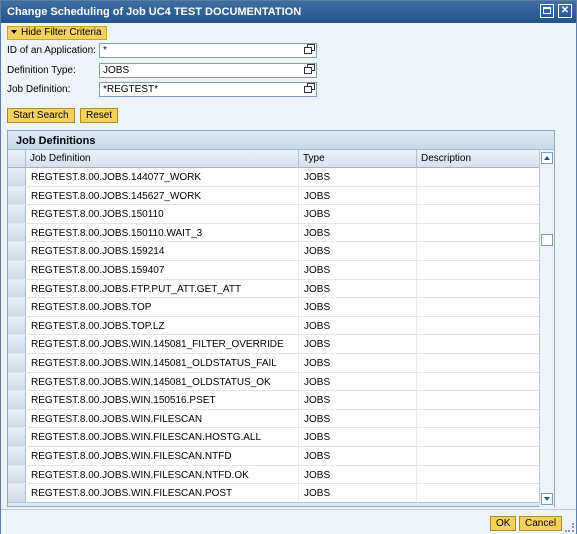 This screenshot has width=577, height=534. Describe the element at coordinates (541, 523) in the screenshot. I see `cancel-button: Cancel` at that location.